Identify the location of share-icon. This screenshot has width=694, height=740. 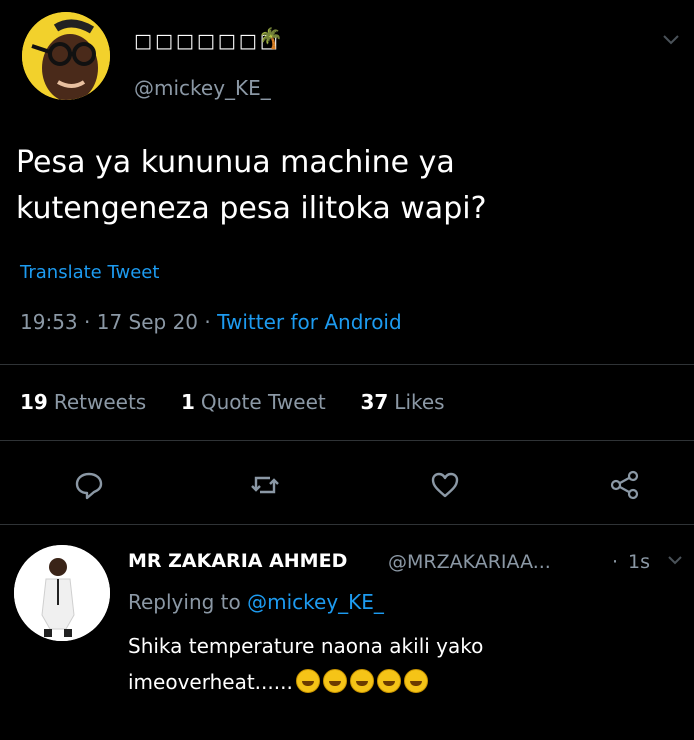
(624, 485).